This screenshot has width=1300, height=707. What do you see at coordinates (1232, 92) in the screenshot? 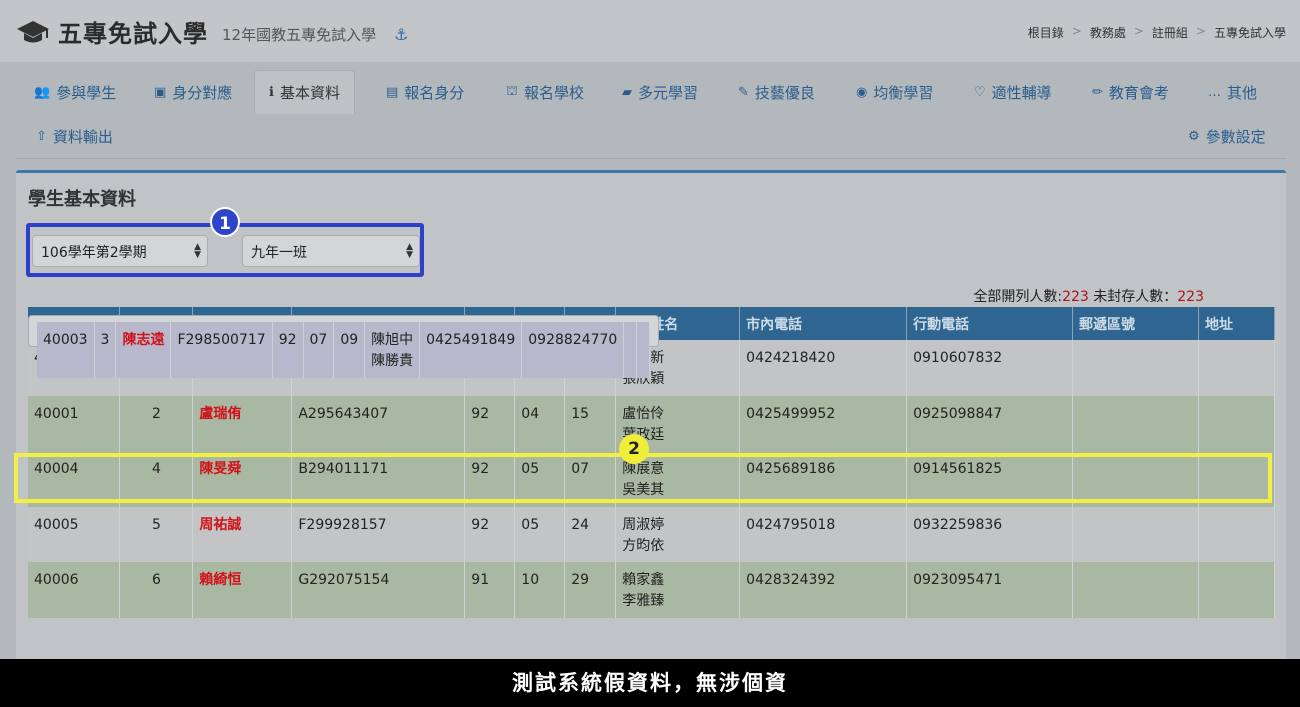
I see `tab-other: … 其他` at bounding box center [1232, 92].